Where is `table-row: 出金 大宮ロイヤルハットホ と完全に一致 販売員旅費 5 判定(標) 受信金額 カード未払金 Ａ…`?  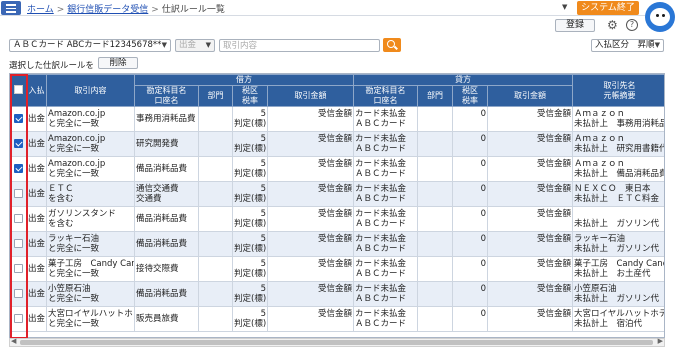
table-row: 出金 大宮ロイヤルハットホ と完全に一致 販売員旅費 5 判定(標) 受信金額 カード未払金 Ａ… is located at coordinates (337, 319).